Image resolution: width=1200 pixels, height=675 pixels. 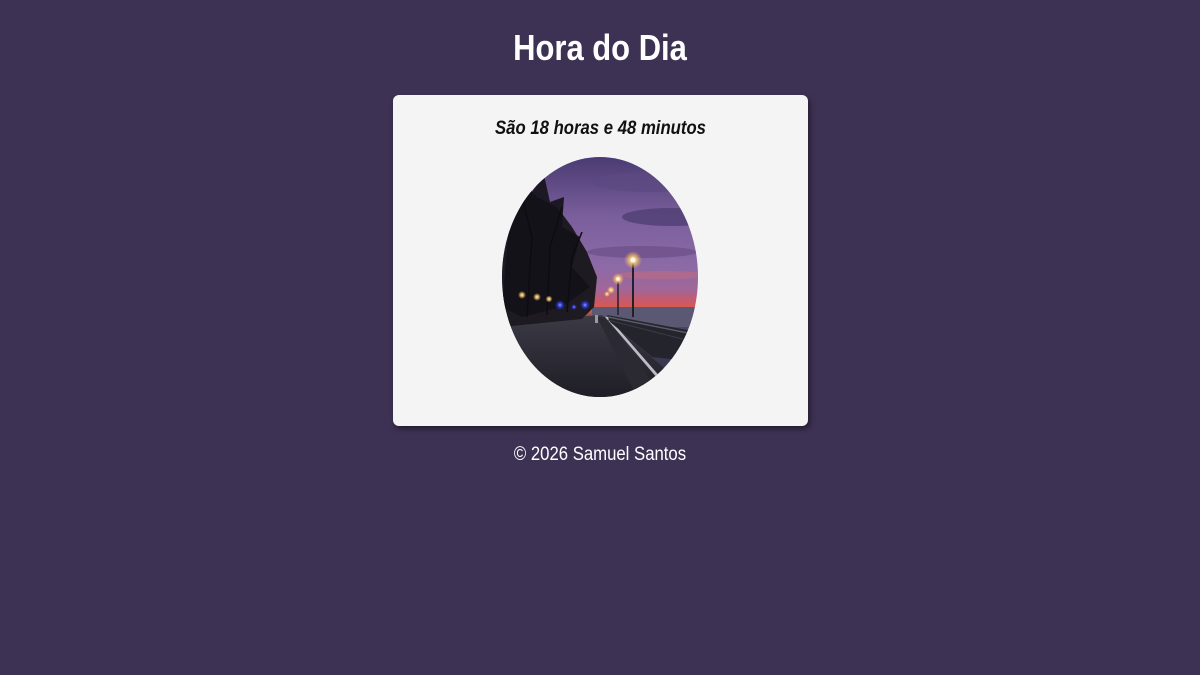 What do you see at coordinates (600, 47) in the screenshot?
I see `page-title: Hora do Dia` at bounding box center [600, 47].